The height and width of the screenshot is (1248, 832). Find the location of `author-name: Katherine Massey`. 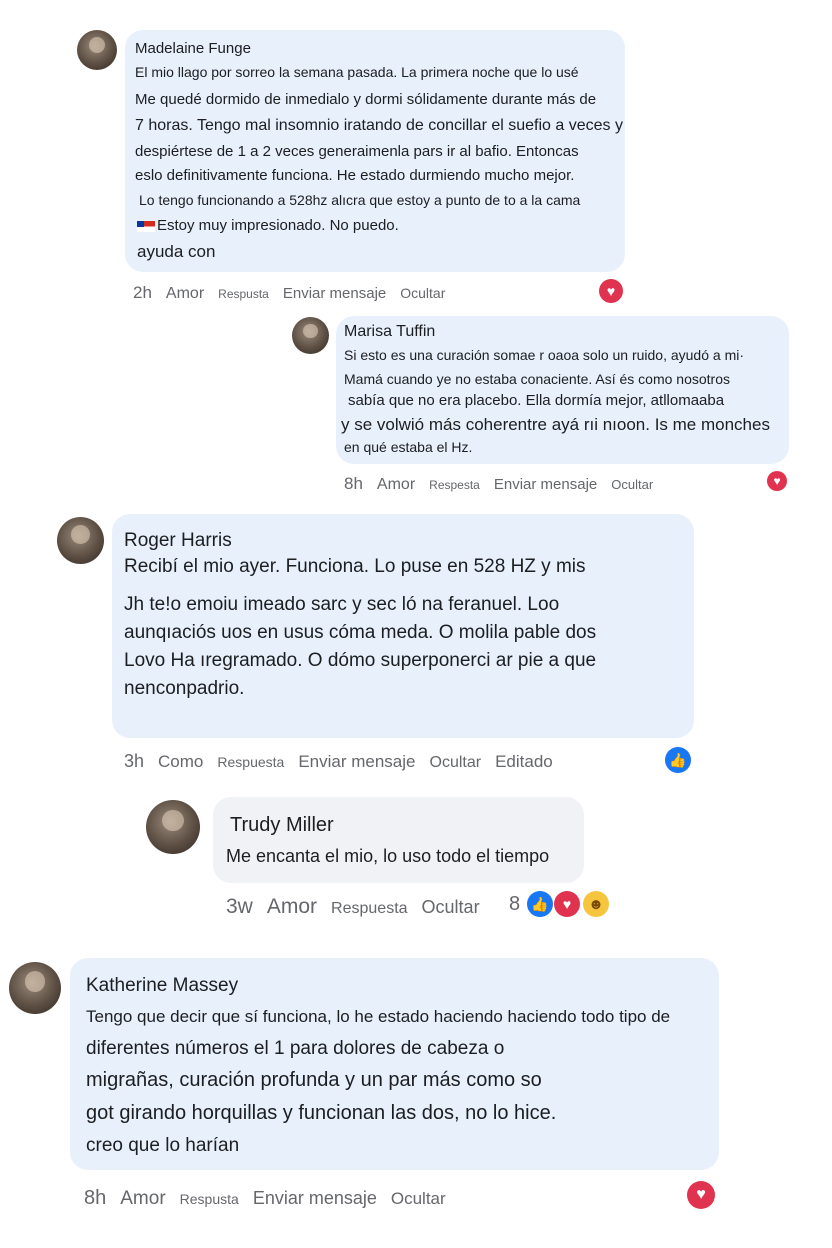

author-name: Katherine Massey is located at coordinates (162, 986).